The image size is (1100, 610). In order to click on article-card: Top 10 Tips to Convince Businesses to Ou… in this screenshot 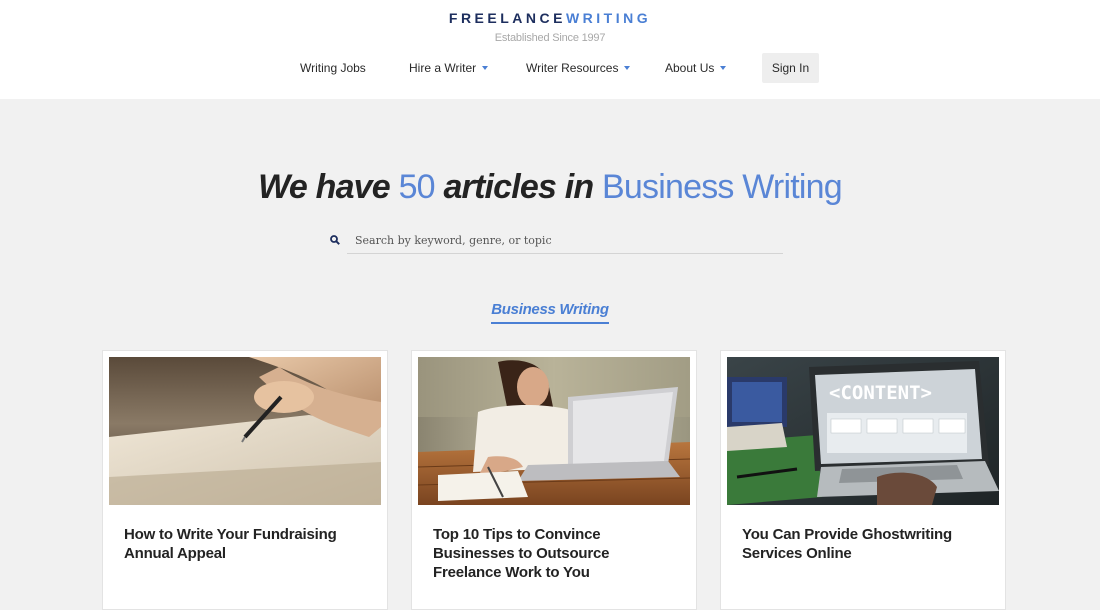, I will do `click(554, 480)`.